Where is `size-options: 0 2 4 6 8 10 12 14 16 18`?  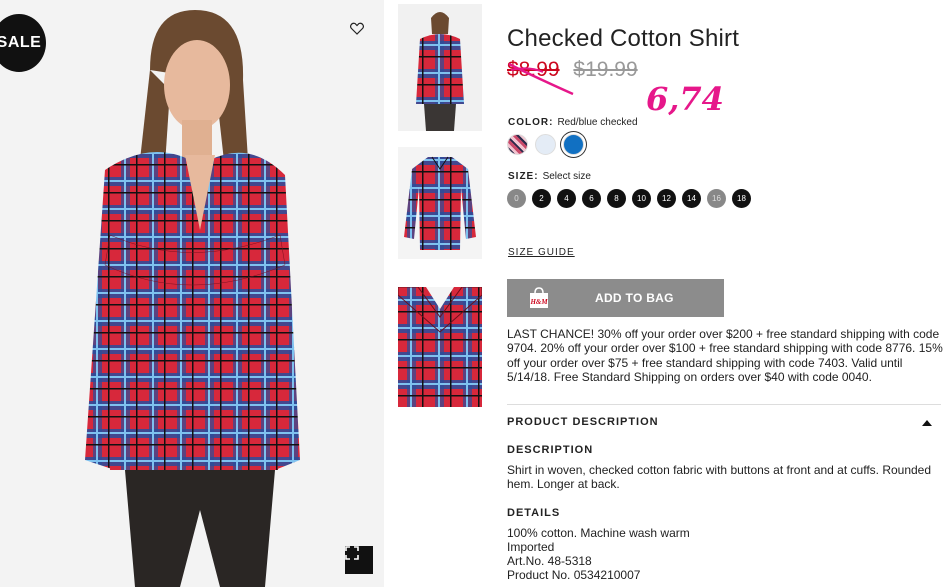
size-options: 0 2 4 6 8 10 12 14 16 18 is located at coordinates (629, 198).